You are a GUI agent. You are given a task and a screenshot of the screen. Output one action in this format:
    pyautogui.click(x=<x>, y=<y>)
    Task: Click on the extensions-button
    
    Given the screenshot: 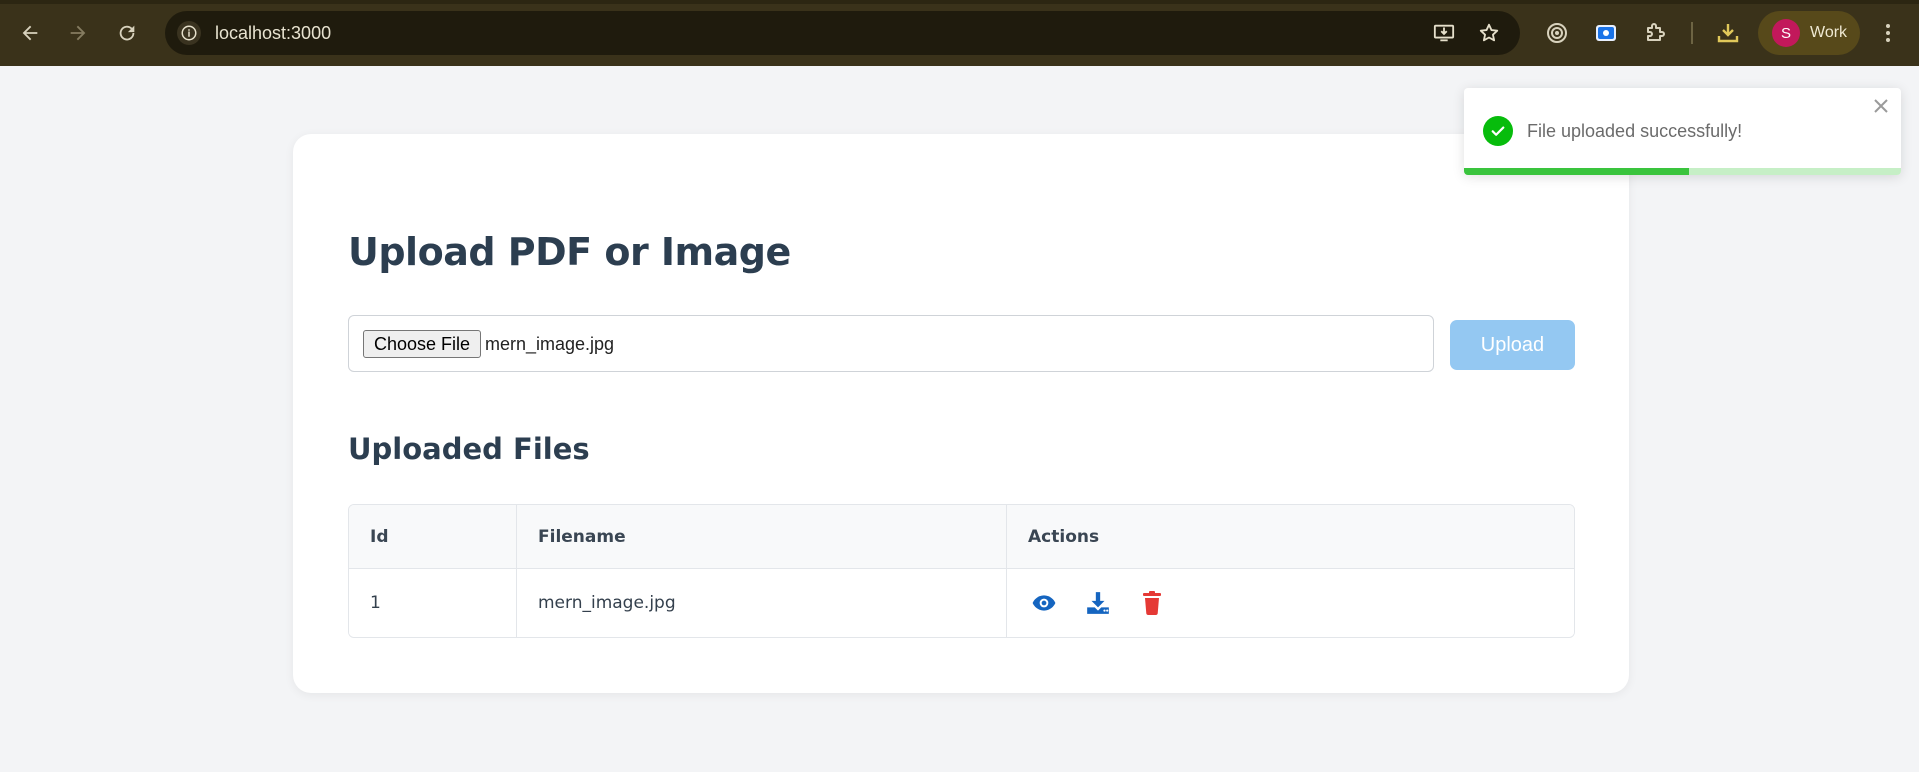 What is the action you would take?
    pyautogui.click(x=1655, y=33)
    